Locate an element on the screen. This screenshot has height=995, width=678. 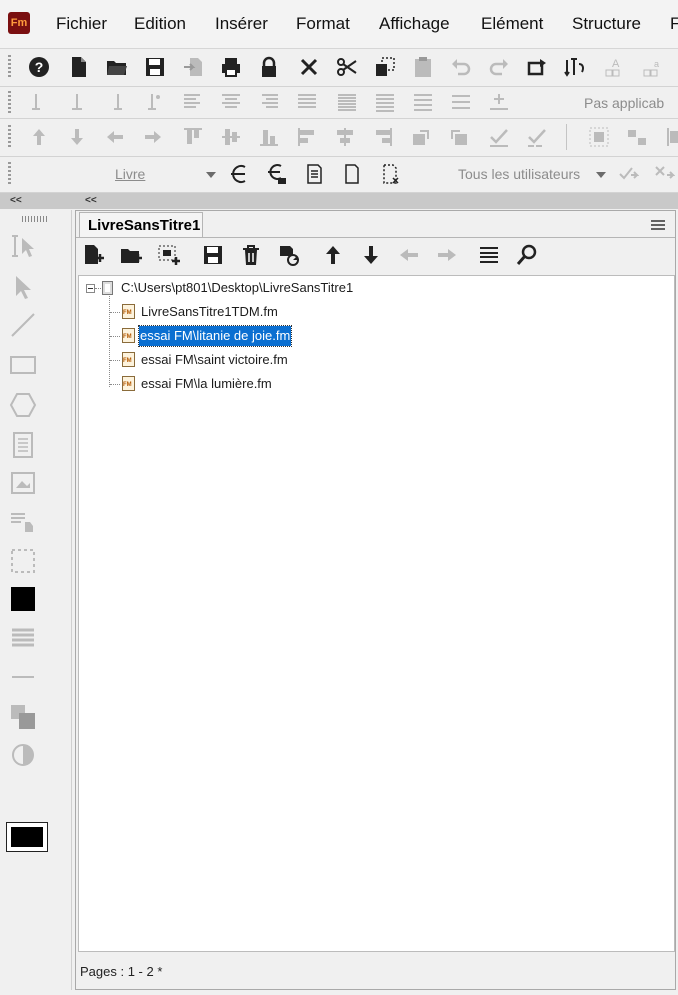
page-remove-icon is located at coordinates (390, 174).